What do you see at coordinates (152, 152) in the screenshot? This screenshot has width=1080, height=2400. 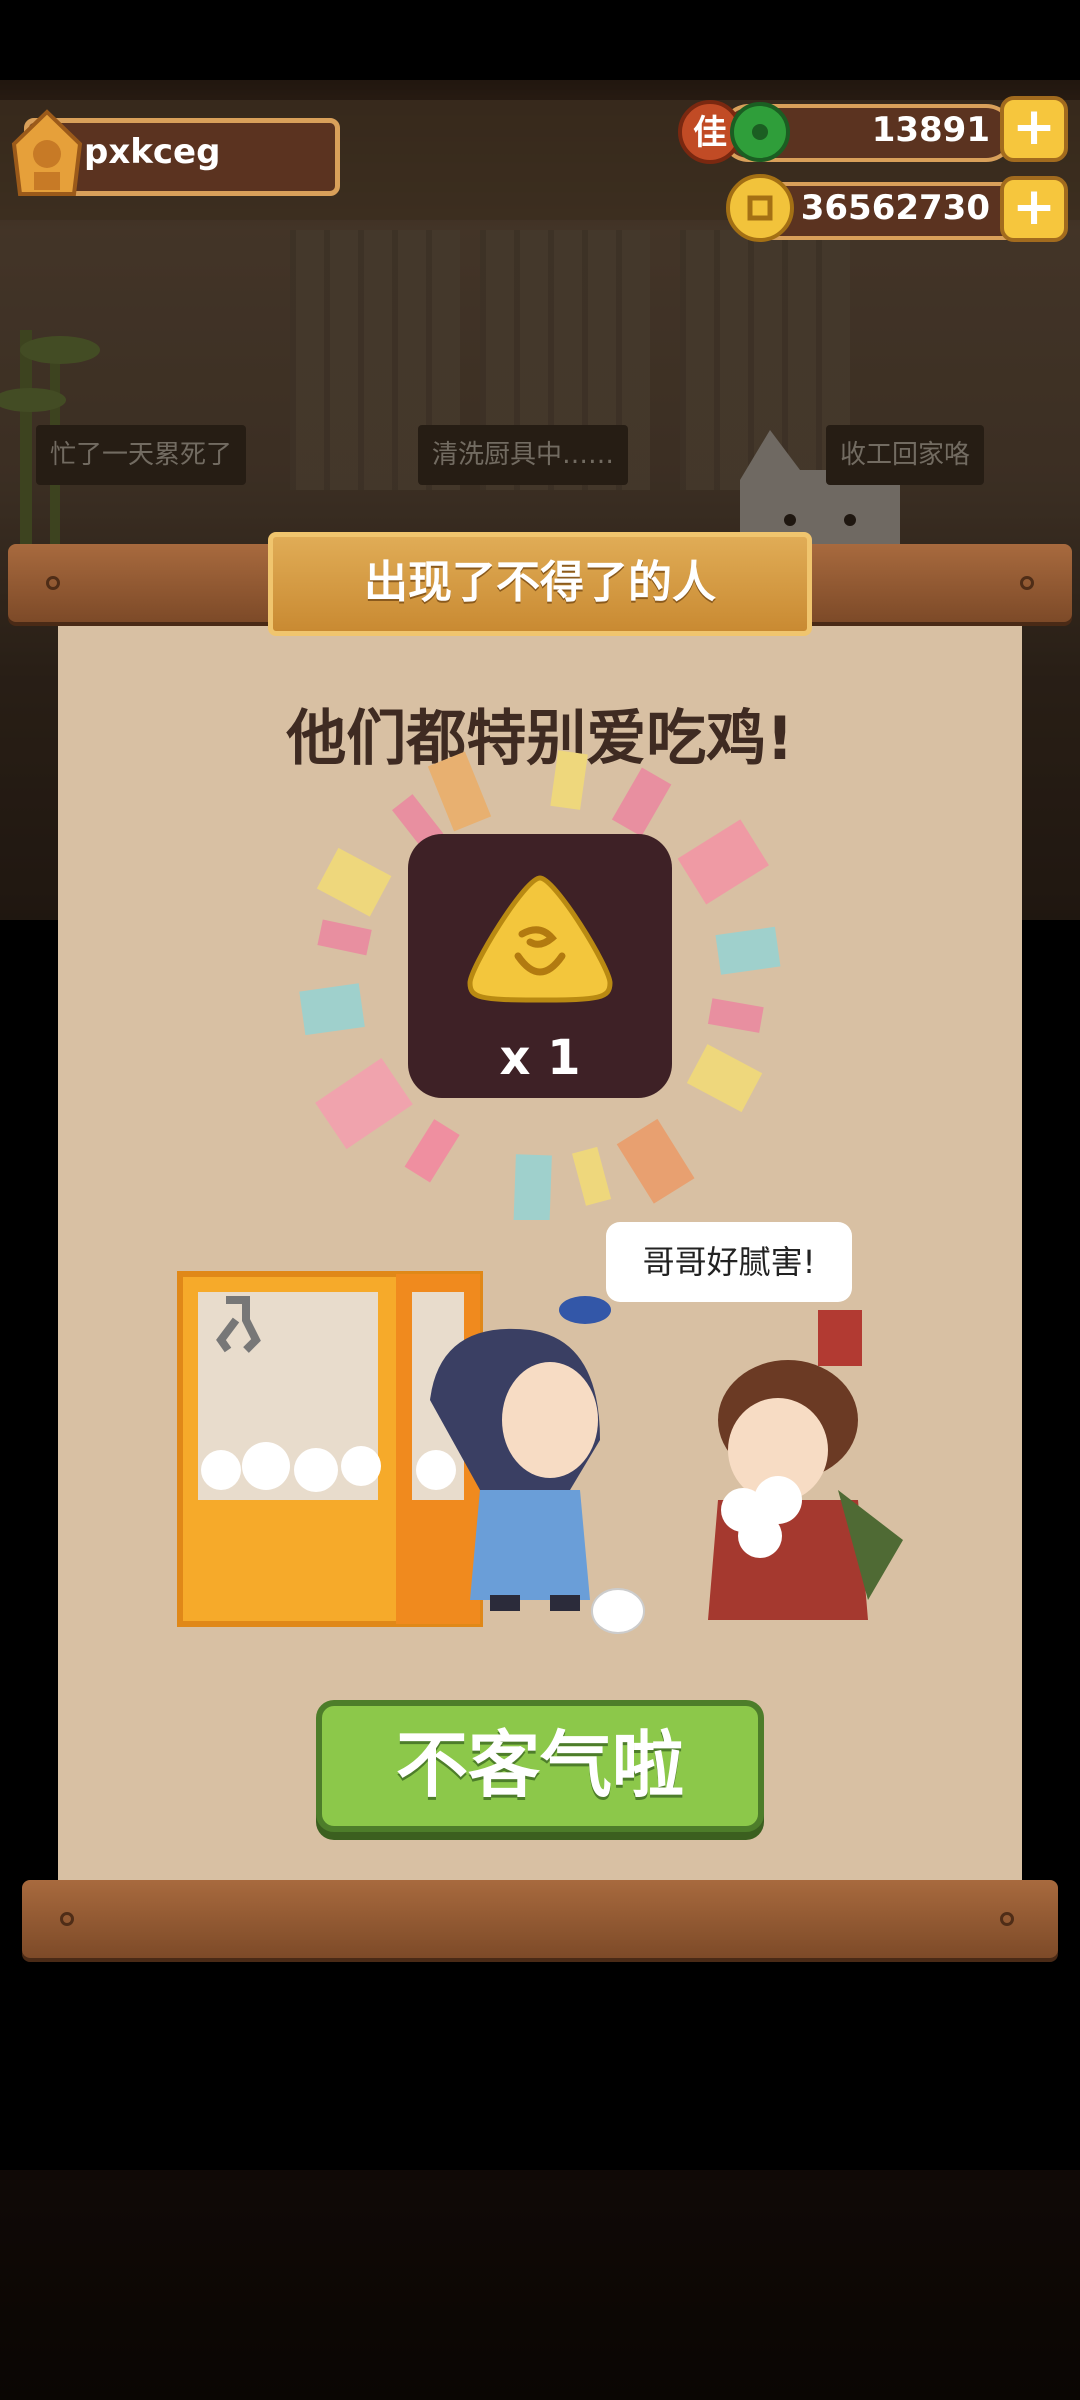 I see `player-name: pxkceg` at bounding box center [152, 152].